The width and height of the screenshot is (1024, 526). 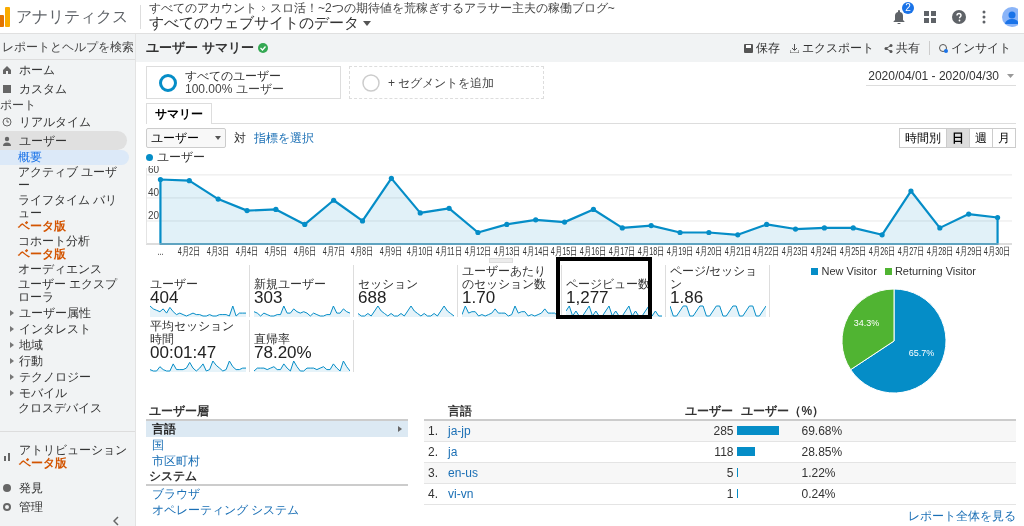 I want to click on nav-group: ユーザー属性, so click(x=64, y=313).